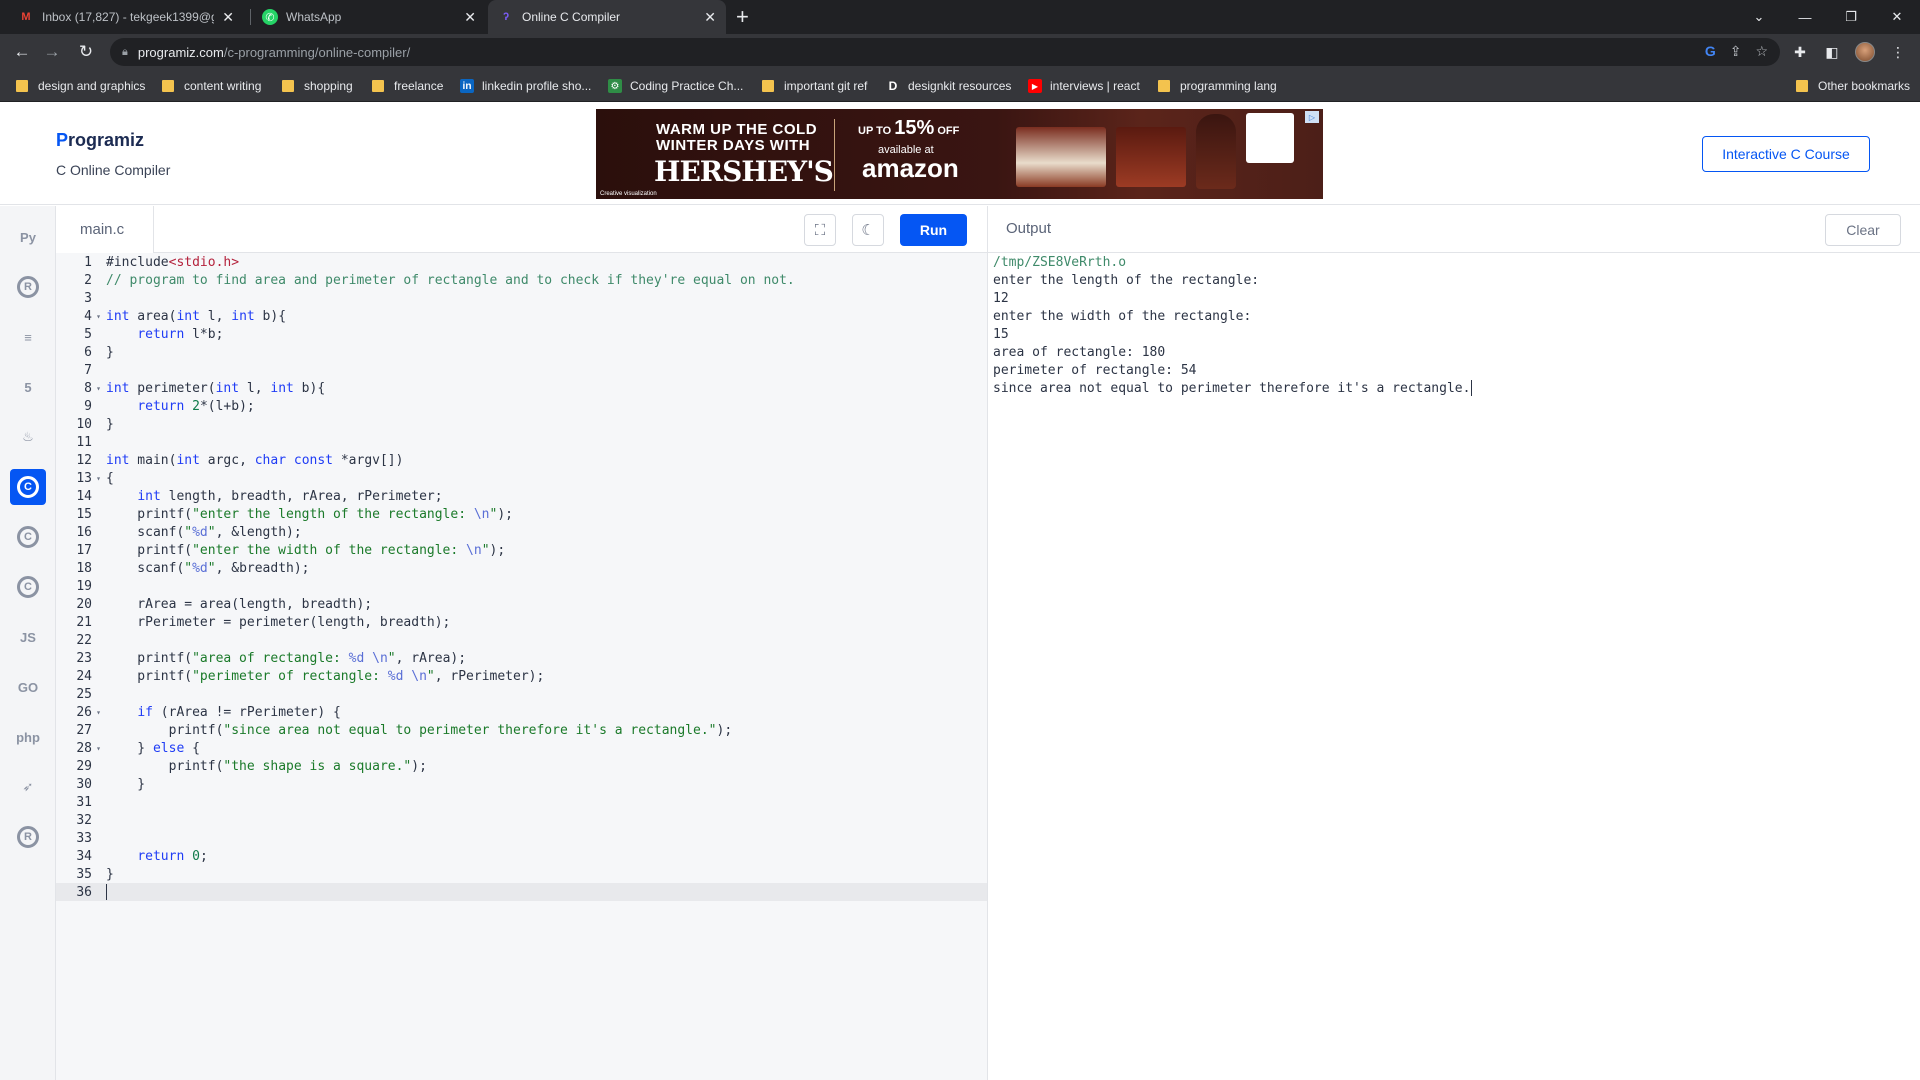 The height and width of the screenshot is (1080, 1920). I want to click on code-line: 25, so click(521, 694).